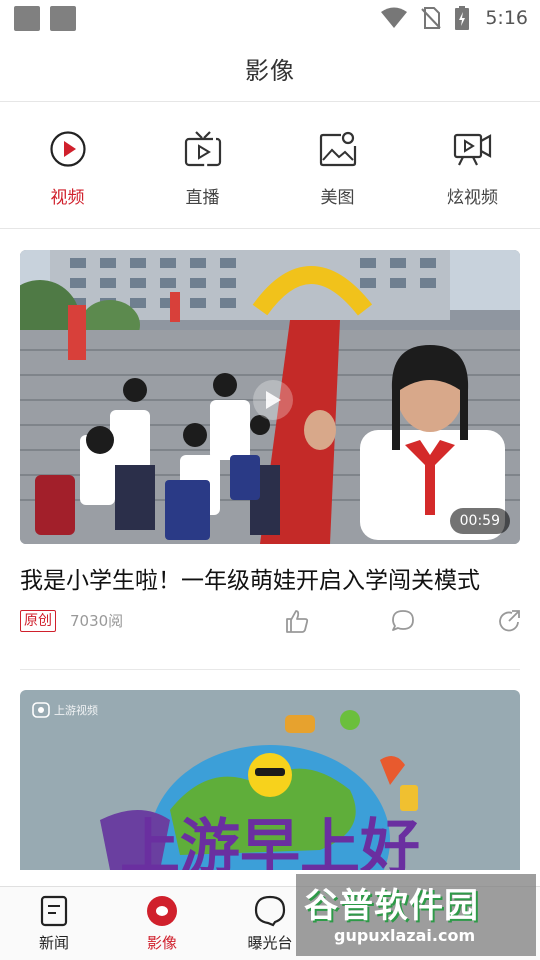 This screenshot has width=540, height=960. What do you see at coordinates (202, 198) in the screenshot?
I see `tab-live-label: 直播` at bounding box center [202, 198].